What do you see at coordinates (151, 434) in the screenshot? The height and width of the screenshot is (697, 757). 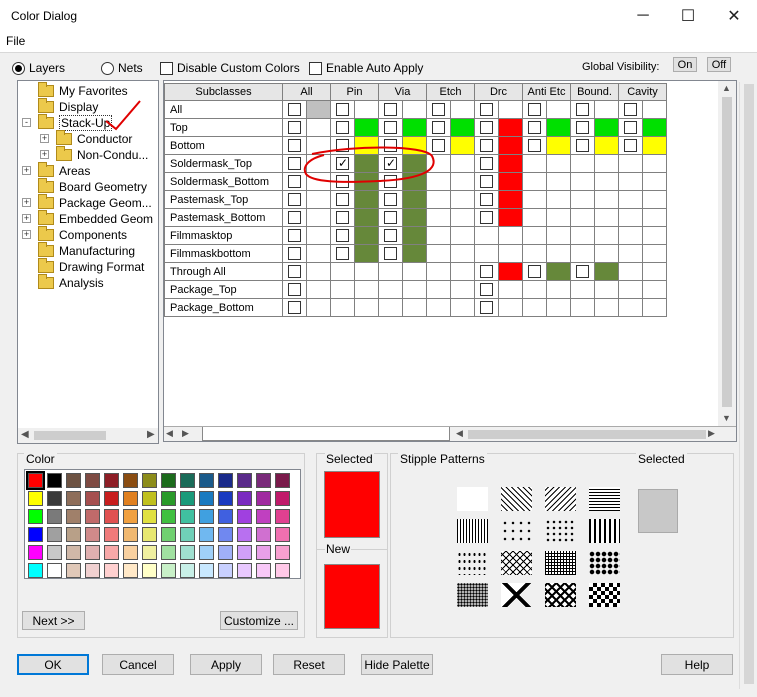 I see `scroll-right-icon: ▶` at bounding box center [151, 434].